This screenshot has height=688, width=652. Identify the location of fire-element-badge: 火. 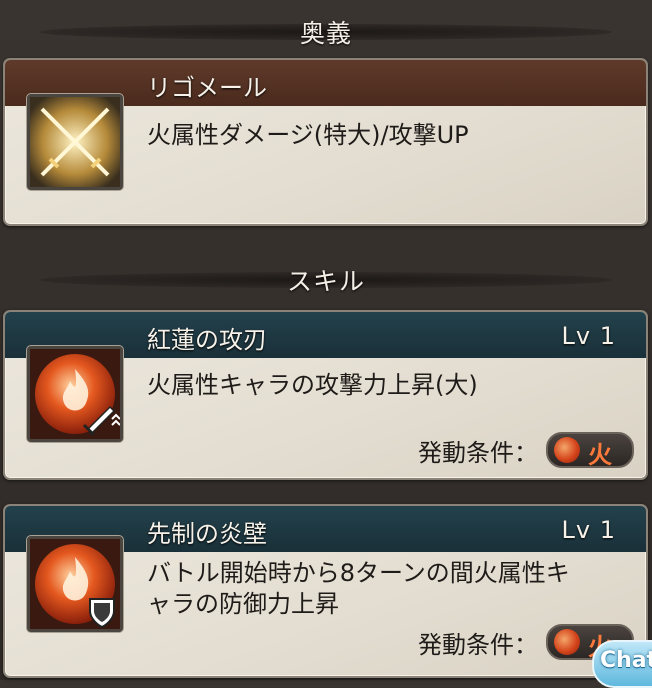
(590, 450).